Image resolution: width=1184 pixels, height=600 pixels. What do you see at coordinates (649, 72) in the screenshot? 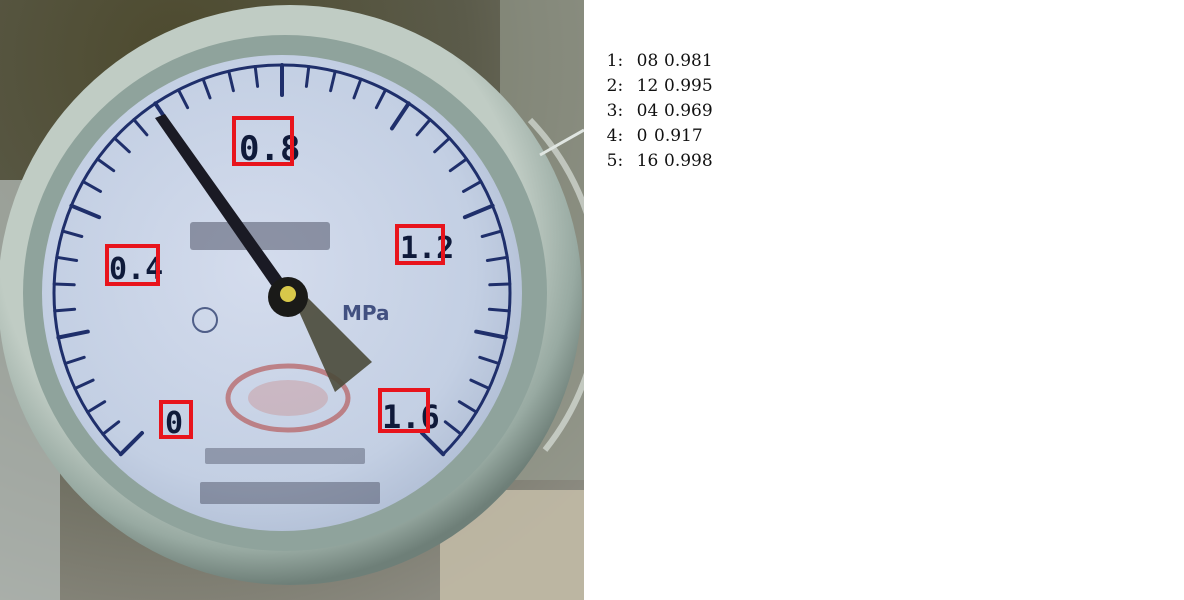
I see `result-row: 2: 12 0.995` at bounding box center [649, 72].